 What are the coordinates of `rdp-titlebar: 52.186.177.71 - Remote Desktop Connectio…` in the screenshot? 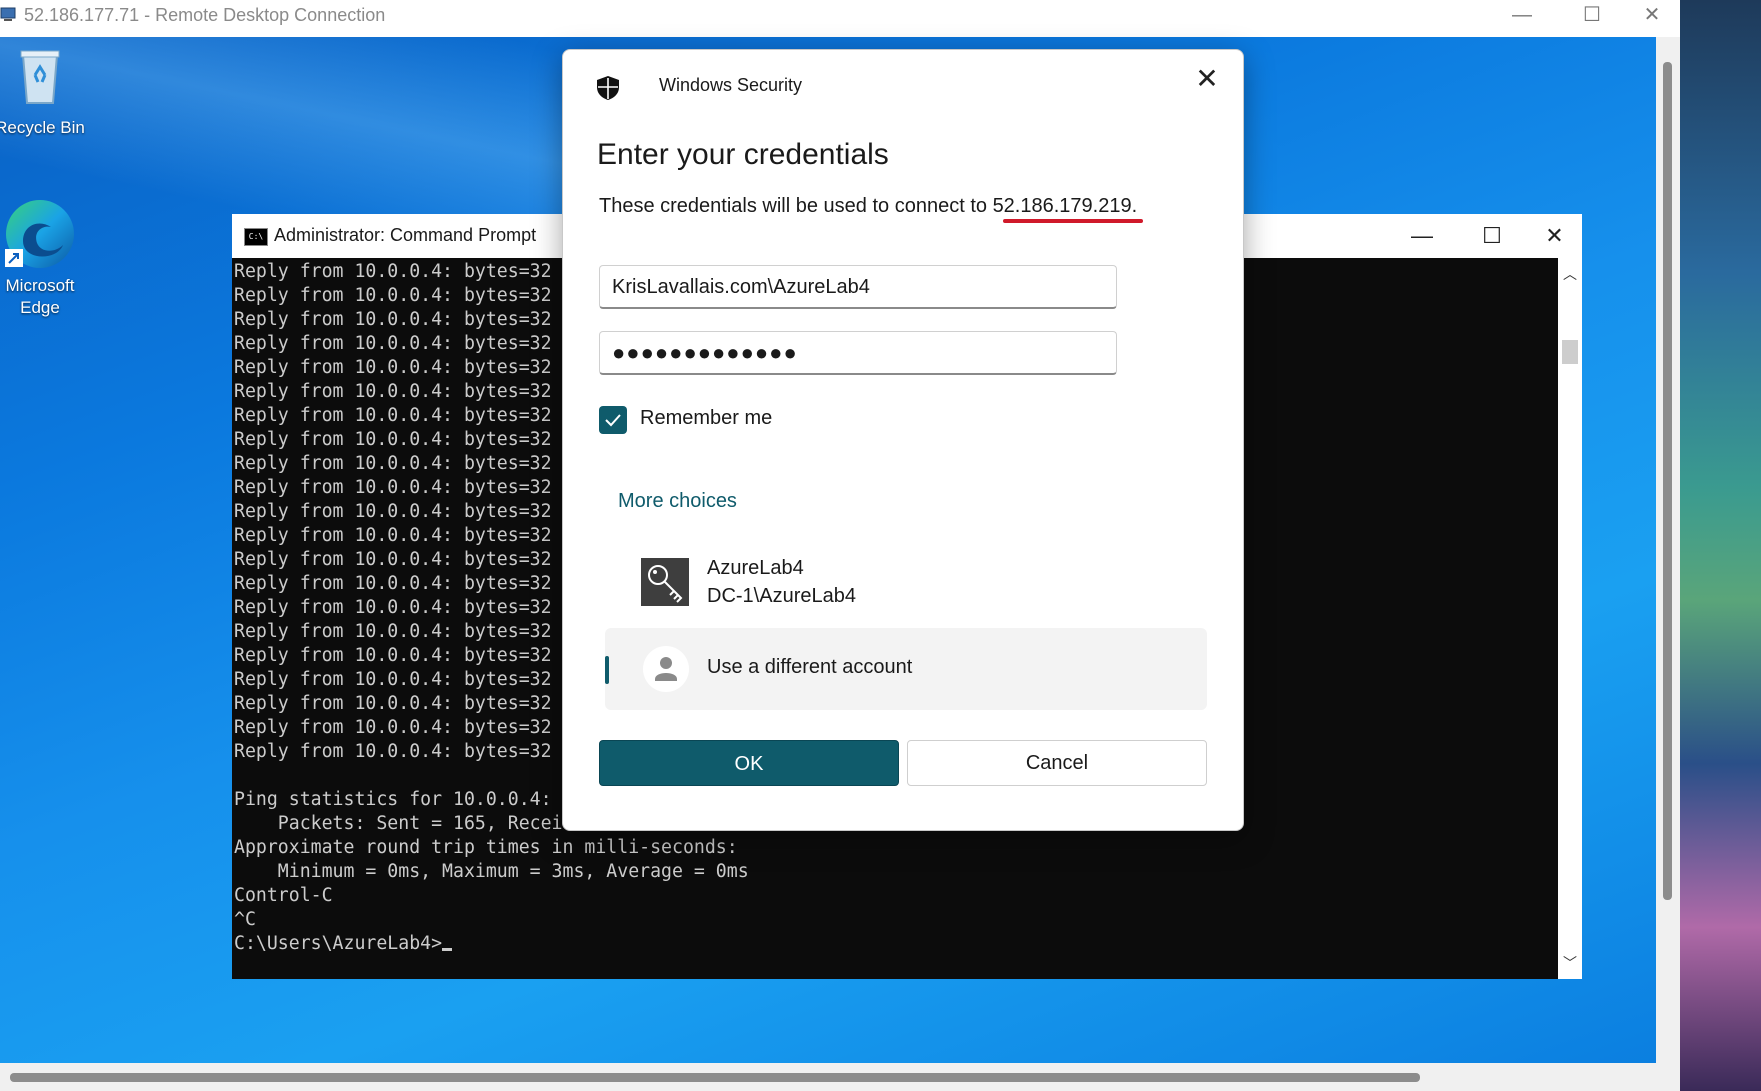 It's located at (840, 18).